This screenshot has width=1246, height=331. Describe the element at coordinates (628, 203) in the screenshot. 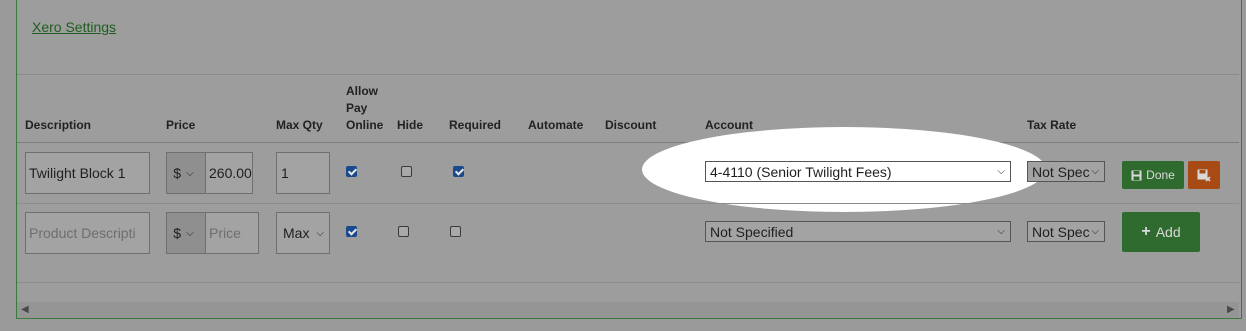

I see `row-divider` at that location.